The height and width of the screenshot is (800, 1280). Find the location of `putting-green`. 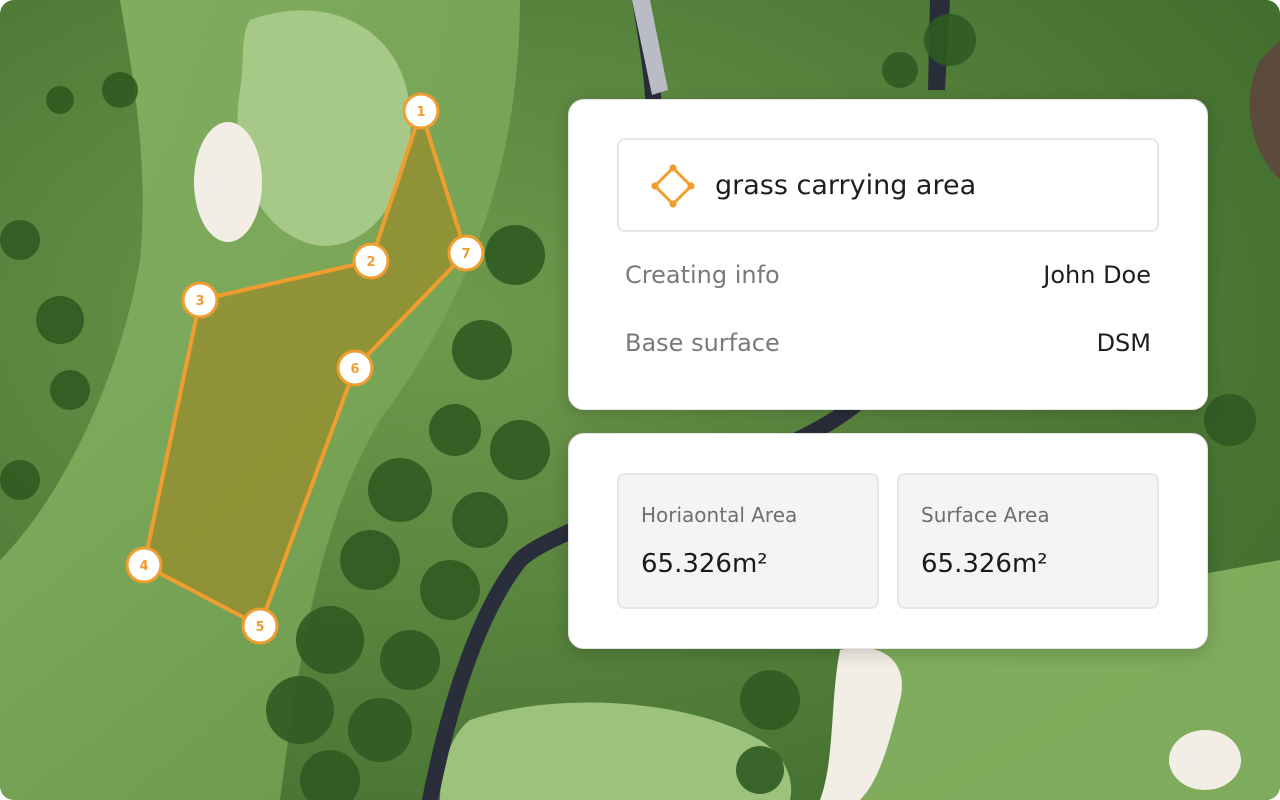

putting-green is located at coordinates (324, 128).